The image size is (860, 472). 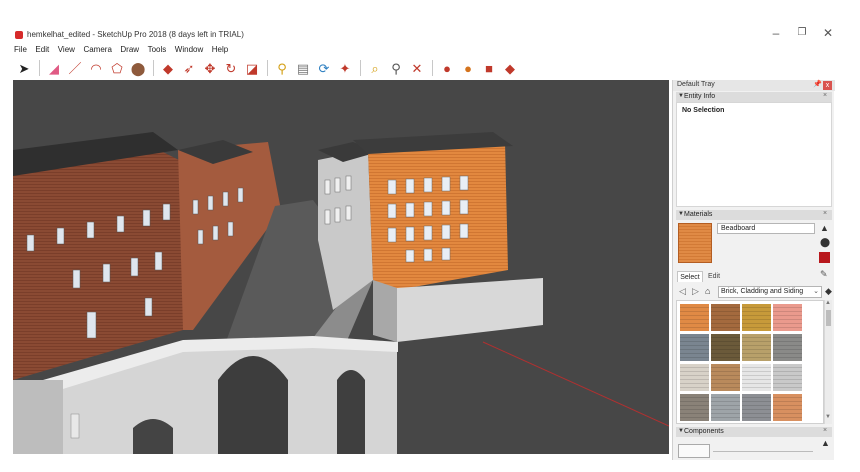 What do you see at coordinates (714, 277) in the screenshot?
I see `tab-edit: Edit` at bounding box center [714, 277].